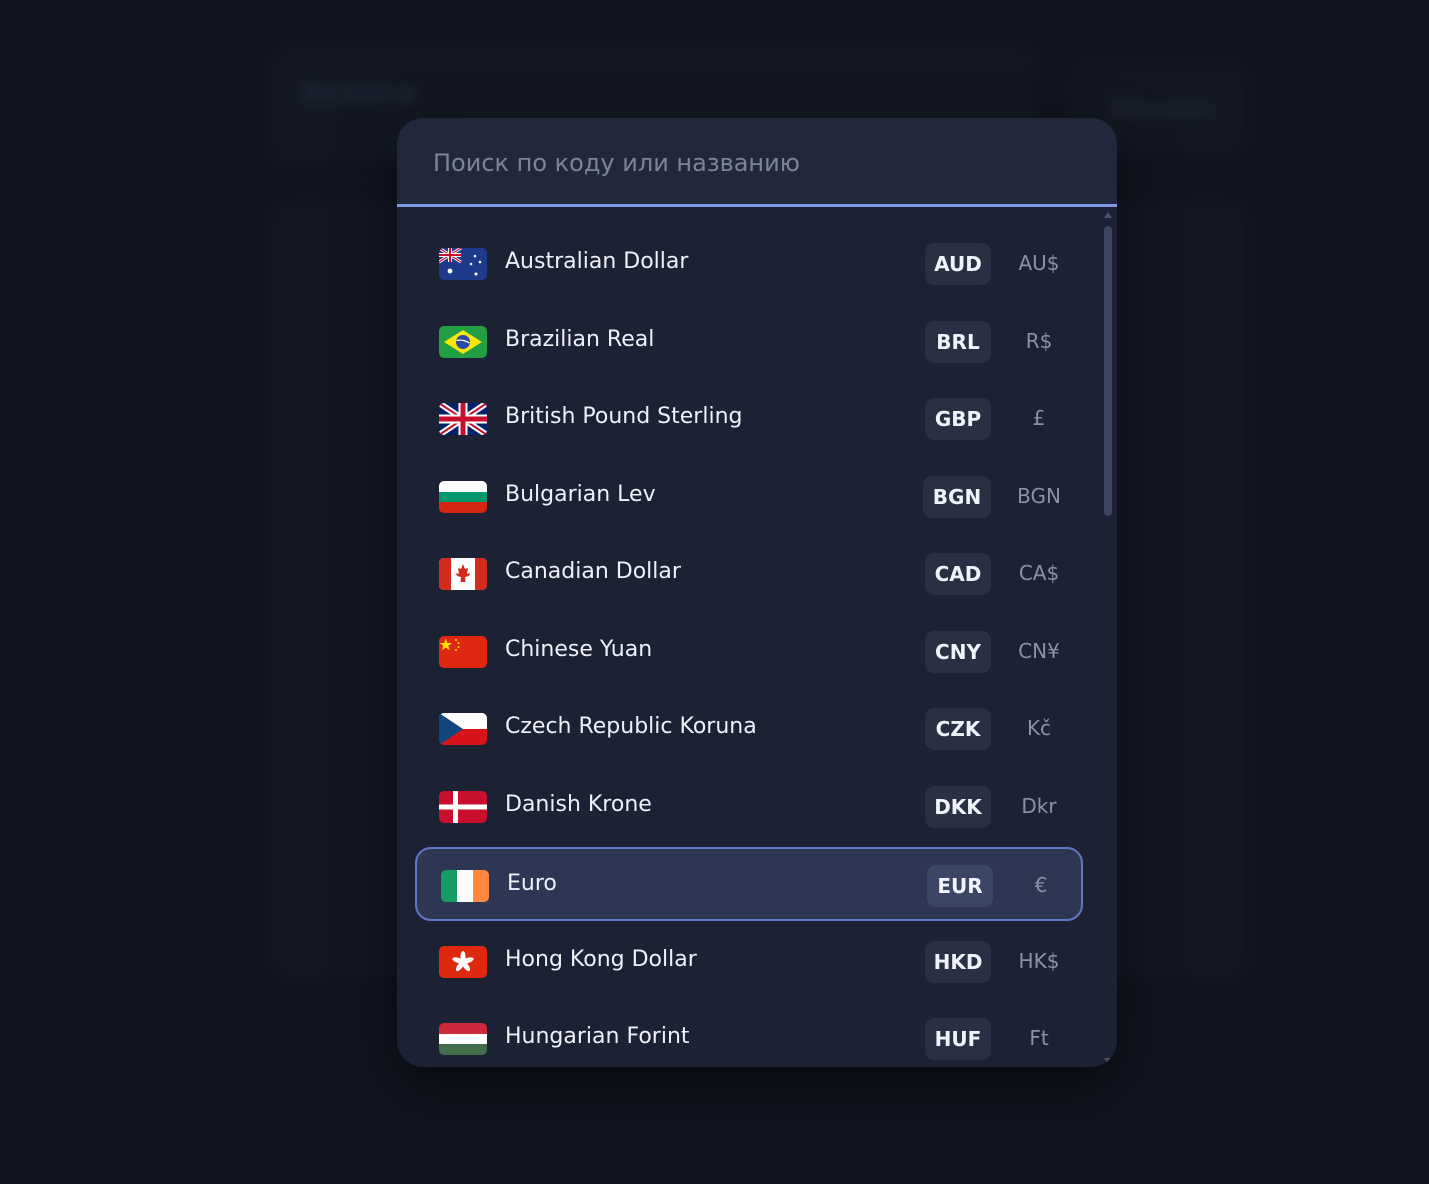 The image size is (1429, 1184). I want to click on canada-flag-icon, so click(463, 574).